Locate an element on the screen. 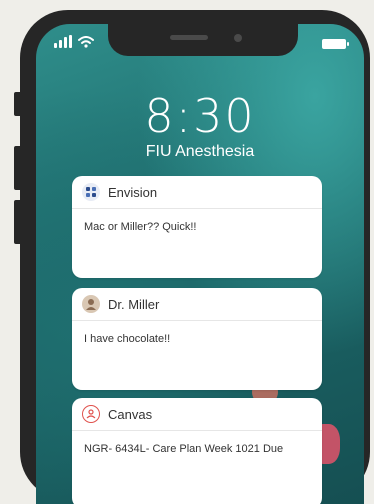 The width and height of the screenshot is (374, 504). contact-avatar-icon is located at coordinates (91, 304).